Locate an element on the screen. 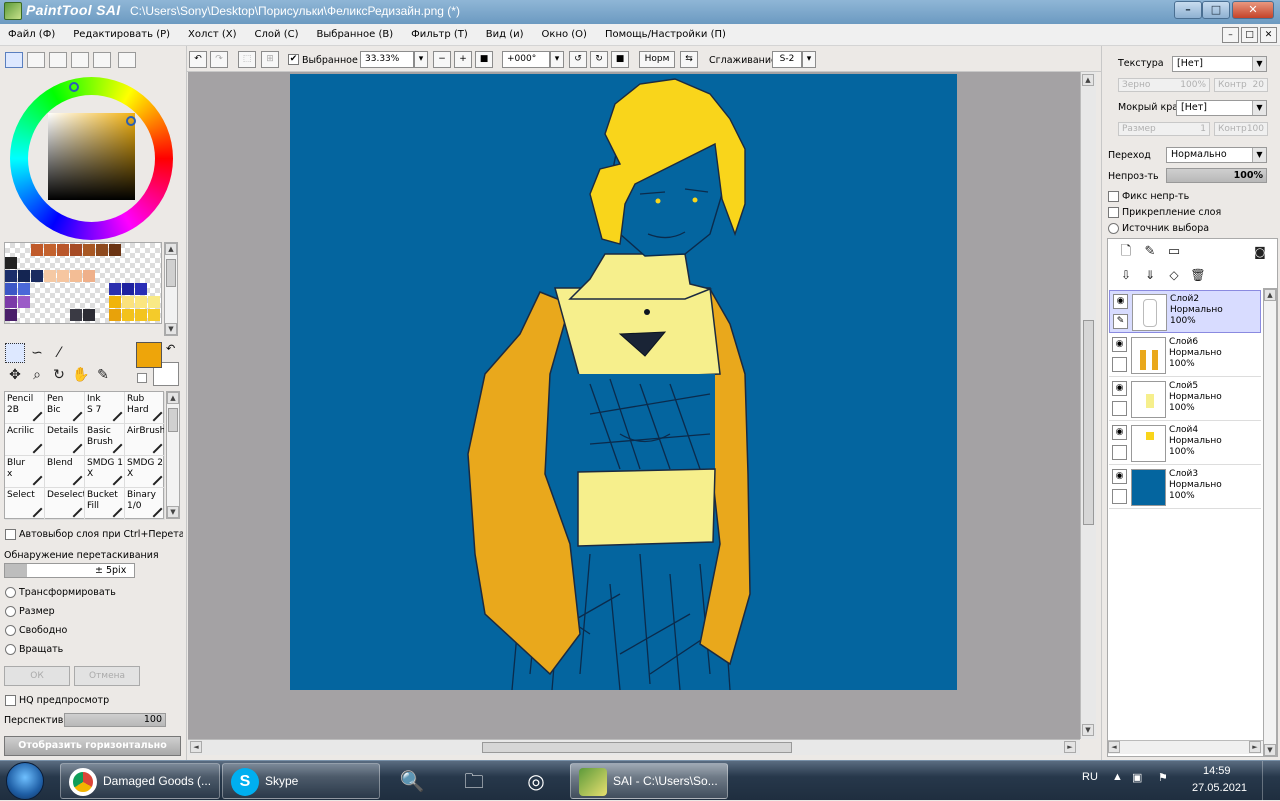  swatches-tab-icon is located at coordinates (102, 60).